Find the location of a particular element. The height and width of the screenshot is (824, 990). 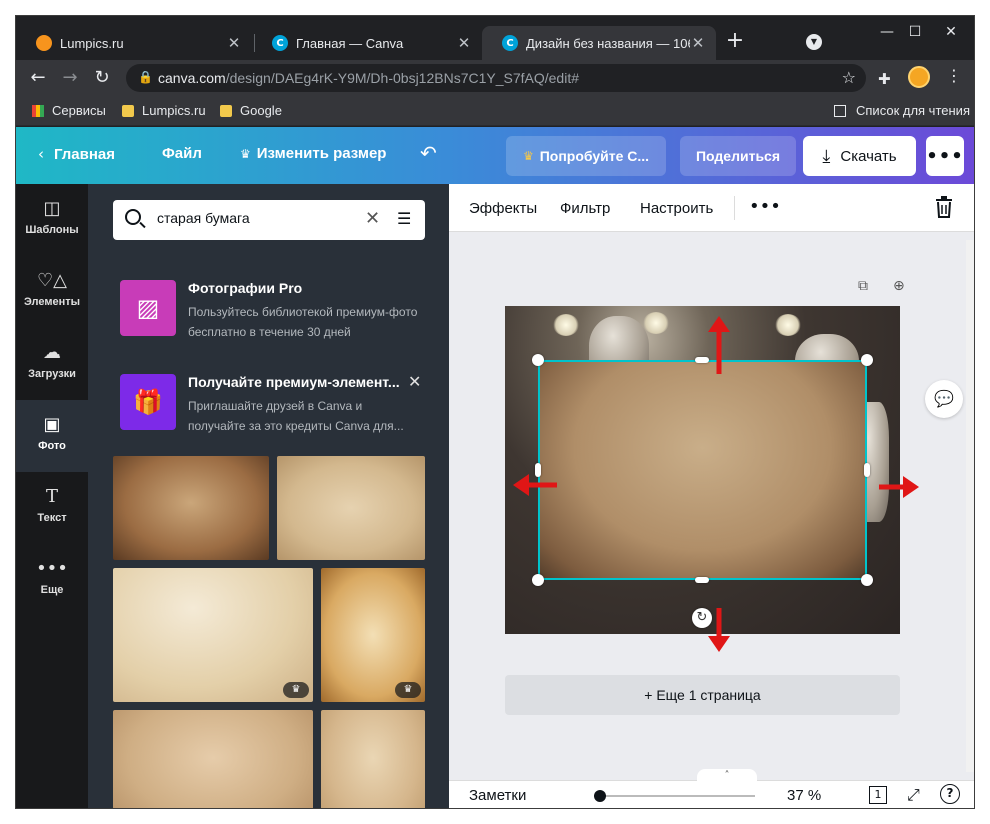

canva-favicon: C is located at coordinates (280, 43).